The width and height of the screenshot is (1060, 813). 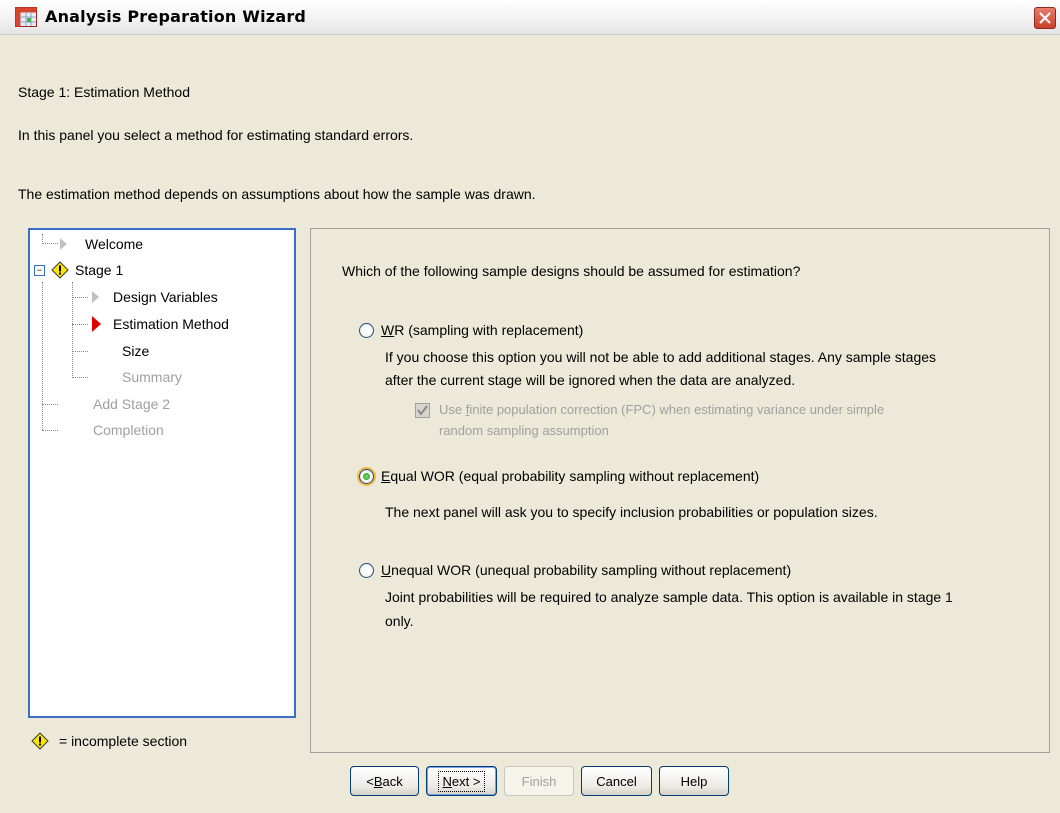 I want to click on fpc-label-line-2: random sampling assumption, so click(x=524, y=430).